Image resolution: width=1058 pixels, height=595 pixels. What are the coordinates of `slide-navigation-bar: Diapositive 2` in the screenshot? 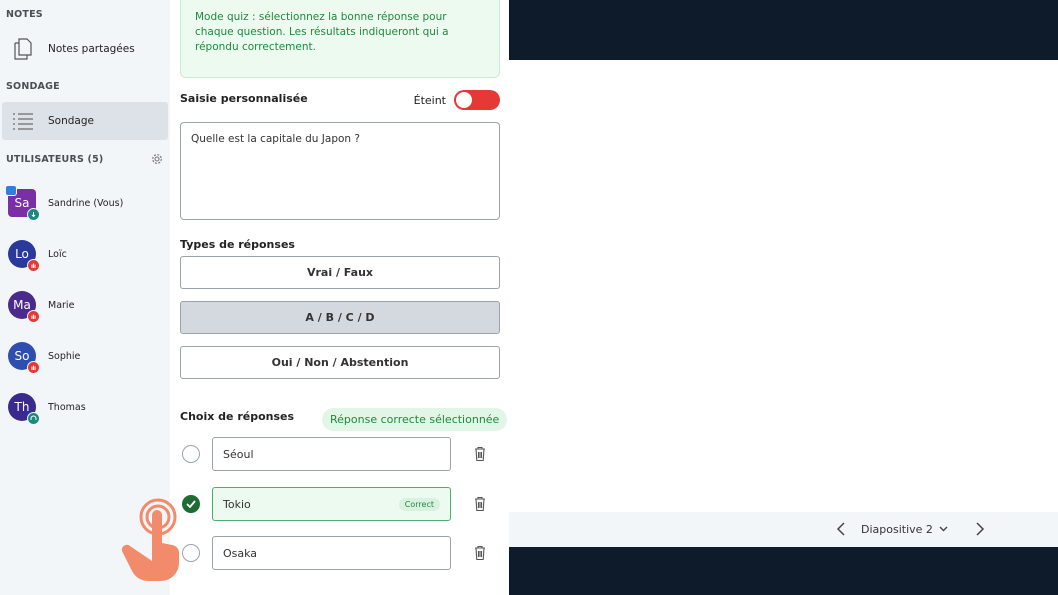 It's located at (783, 529).